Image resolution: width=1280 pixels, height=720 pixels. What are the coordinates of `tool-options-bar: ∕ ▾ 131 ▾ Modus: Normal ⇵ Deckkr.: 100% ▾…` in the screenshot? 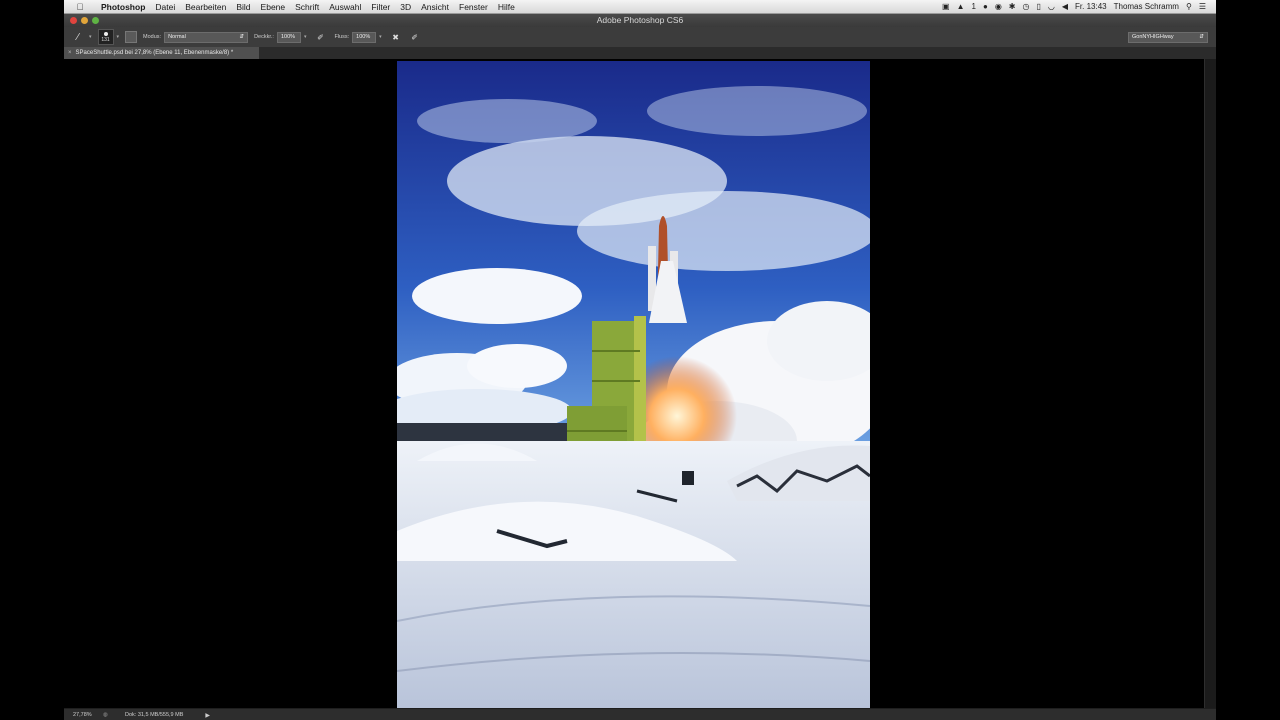 It's located at (640, 37).